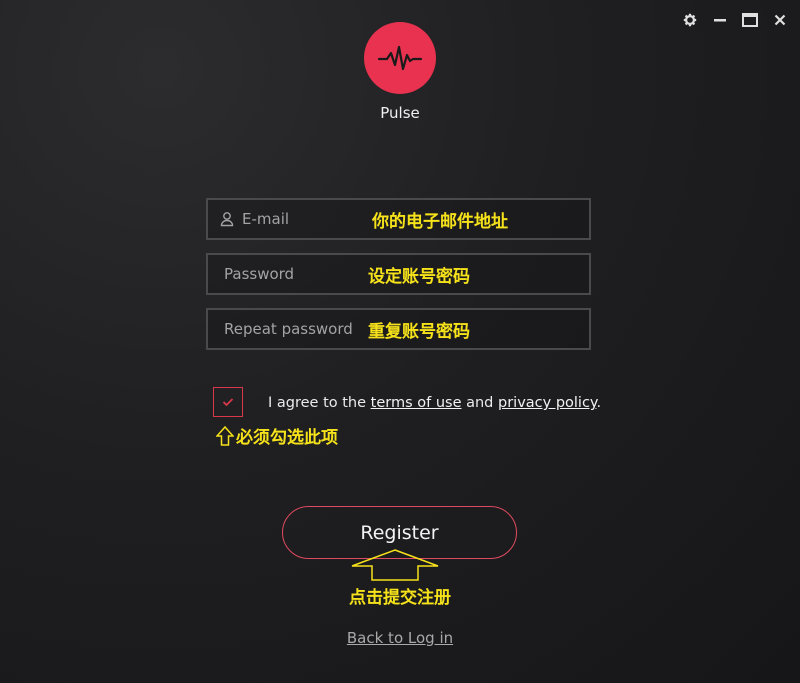 This screenshot has height=683, width=800. I want to click on register-annotation: 点击提交注册, so click(400, 598).